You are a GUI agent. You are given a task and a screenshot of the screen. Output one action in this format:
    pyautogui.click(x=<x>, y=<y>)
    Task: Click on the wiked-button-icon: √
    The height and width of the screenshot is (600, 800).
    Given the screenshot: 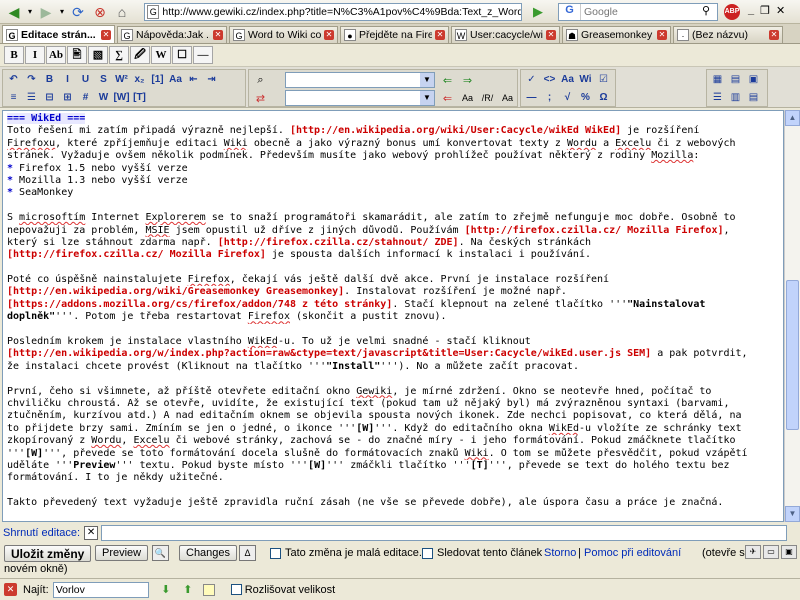 What is the action you would take?
    pyautogui.click(x=567, y=98)
    